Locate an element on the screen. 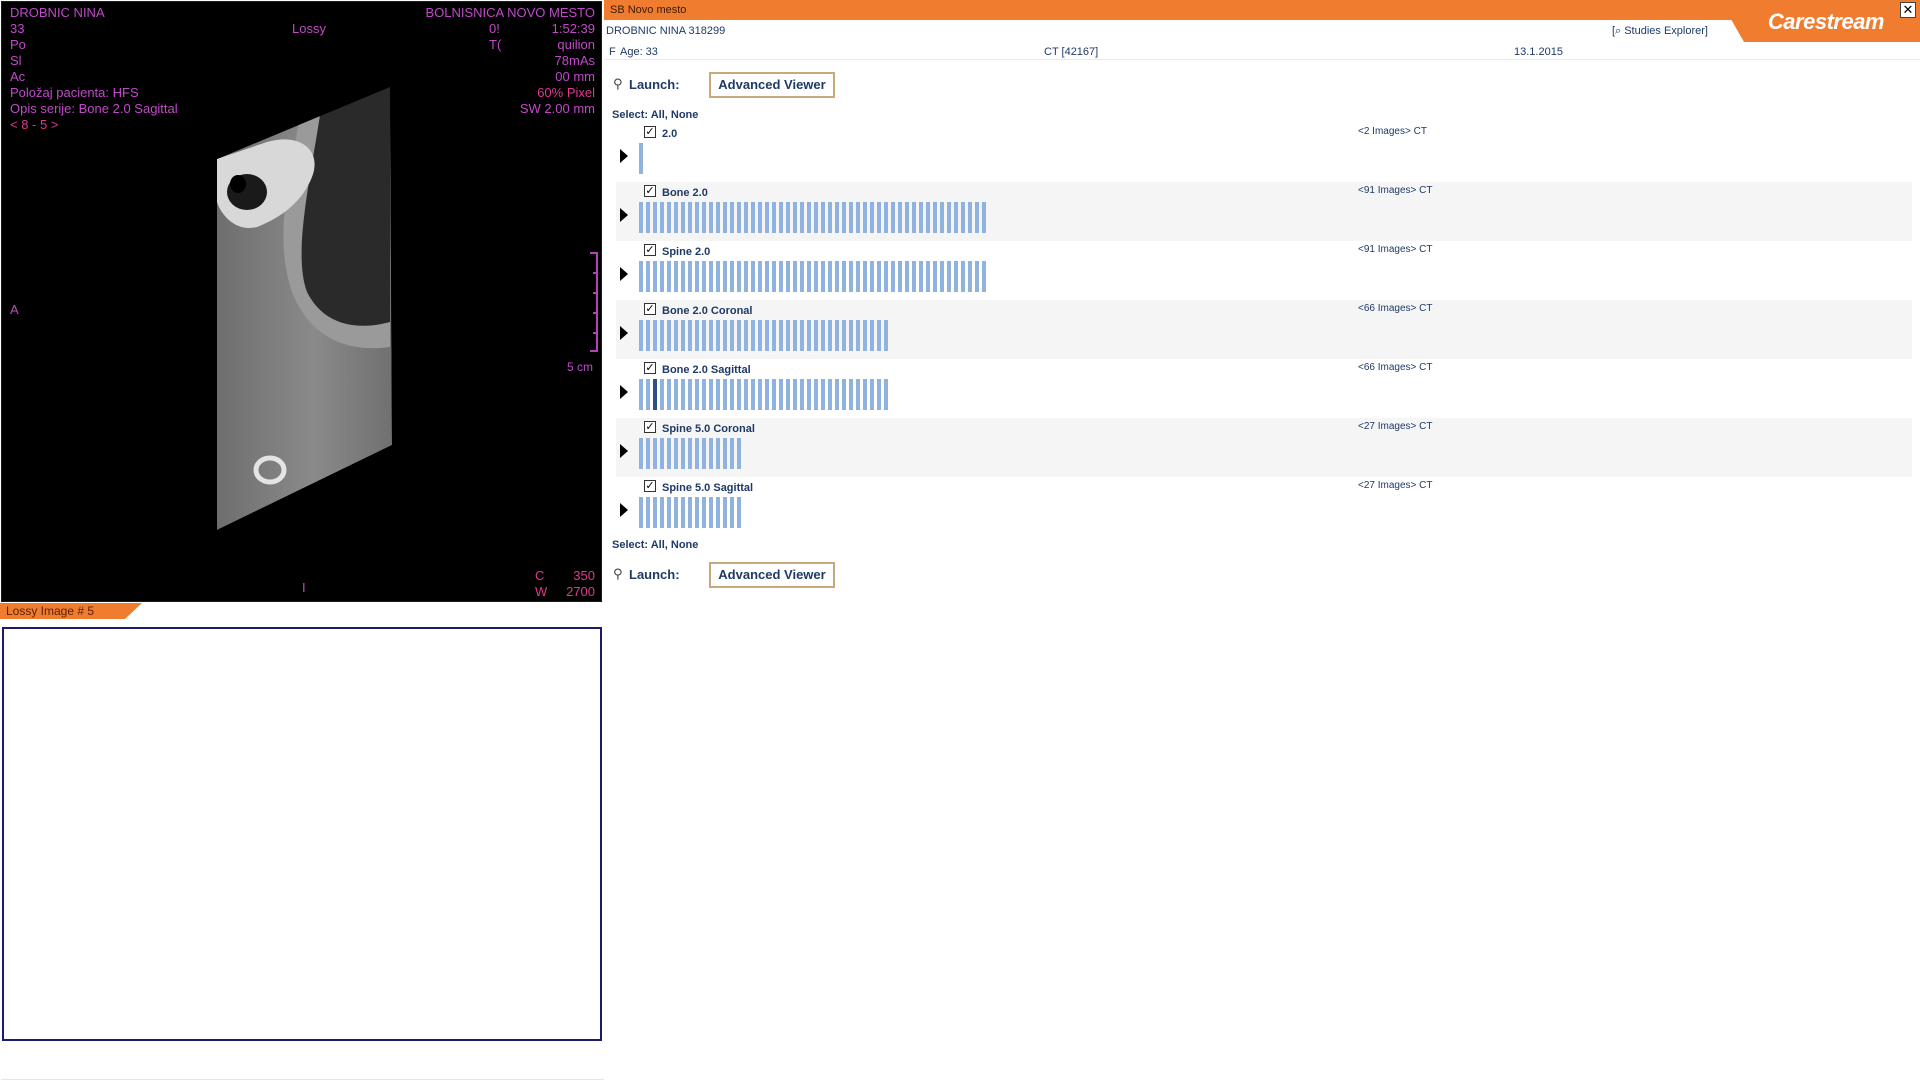 This screenshot has height=1080, width=1920. lossy-image-tab: Lossy Image # 5 is located at coordinates (71, 611).